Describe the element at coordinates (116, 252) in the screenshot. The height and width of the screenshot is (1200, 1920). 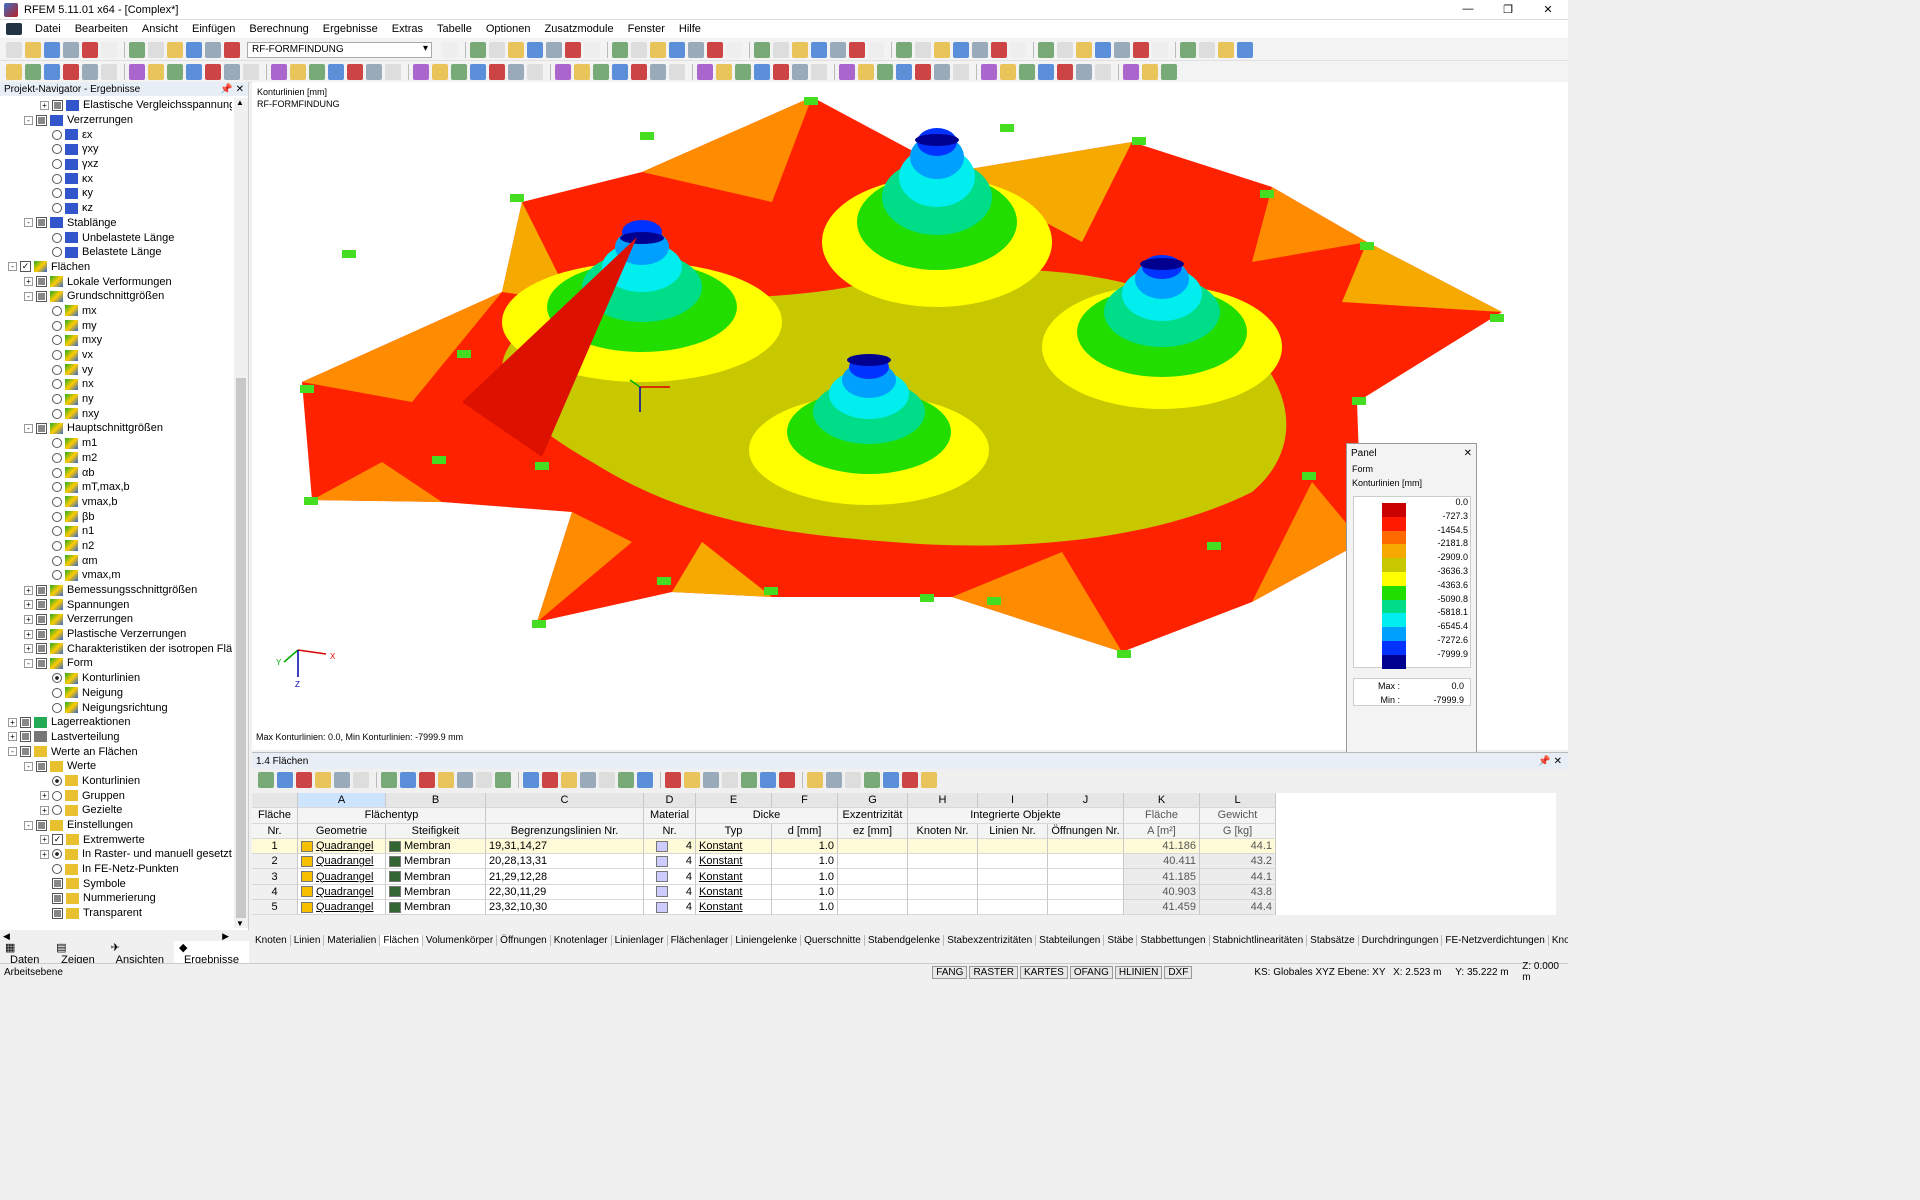
I see `tree-item: Belastete Länge` at that location.